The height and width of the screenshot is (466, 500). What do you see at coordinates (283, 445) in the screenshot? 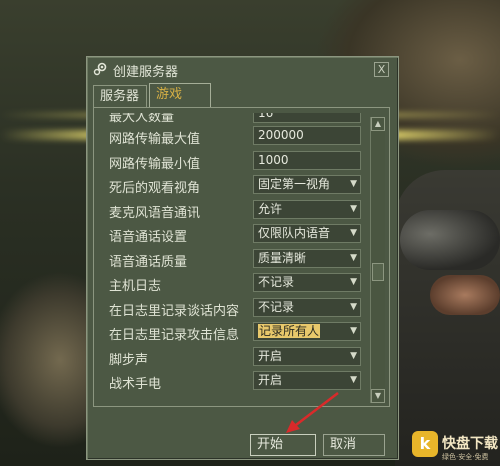
I see `start-button: 开始` at bounding box center [283, 445].